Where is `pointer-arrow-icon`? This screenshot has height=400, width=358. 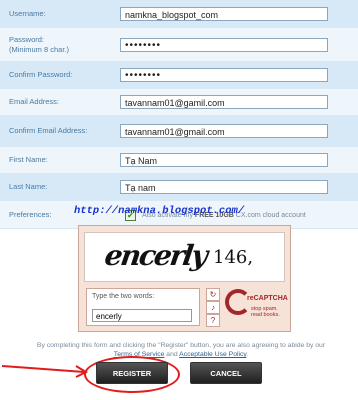
pointer-arrow-icon is located at coordinates (45, 371).